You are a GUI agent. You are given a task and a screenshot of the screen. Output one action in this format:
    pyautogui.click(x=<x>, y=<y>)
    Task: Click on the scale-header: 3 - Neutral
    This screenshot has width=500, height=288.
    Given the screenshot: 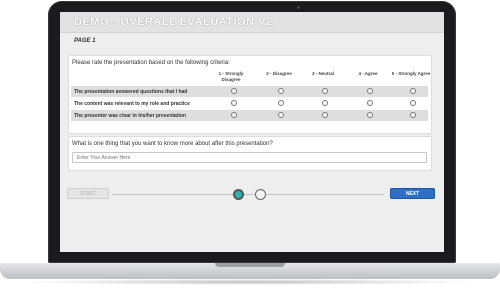 What is the action you would take?
    pyautogui.click(x=322, y=73)
    